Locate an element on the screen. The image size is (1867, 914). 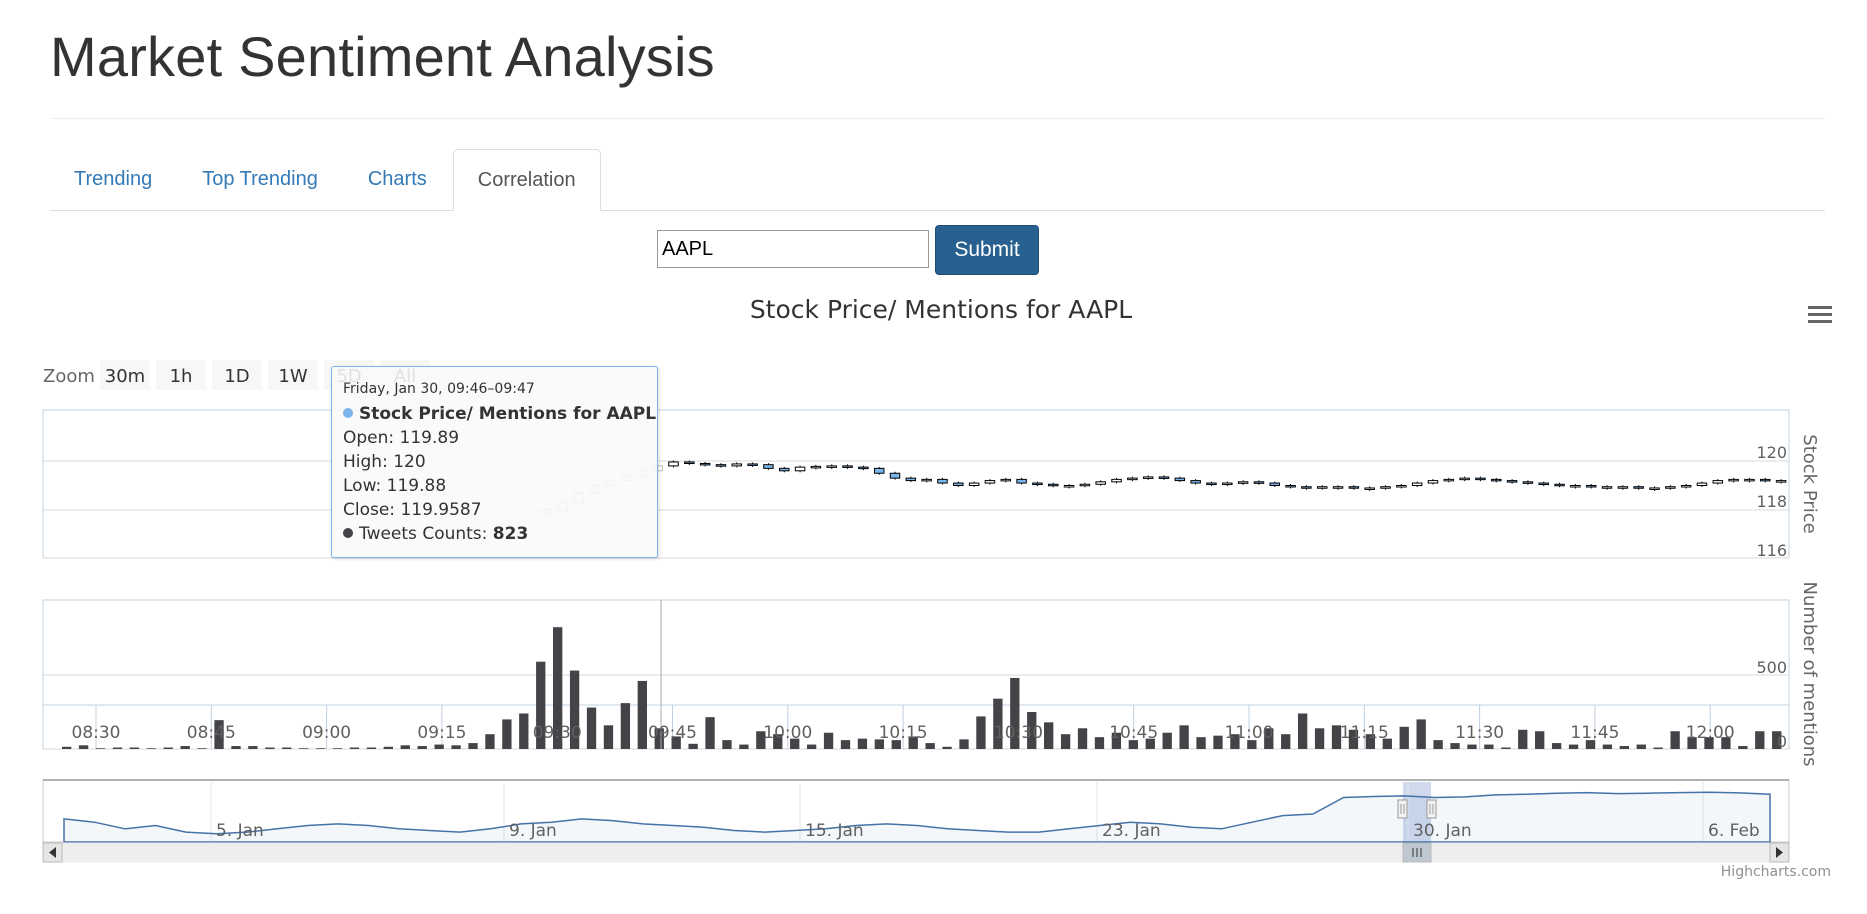
zoom-button-label: 1D is located at coordinates (236, 376).